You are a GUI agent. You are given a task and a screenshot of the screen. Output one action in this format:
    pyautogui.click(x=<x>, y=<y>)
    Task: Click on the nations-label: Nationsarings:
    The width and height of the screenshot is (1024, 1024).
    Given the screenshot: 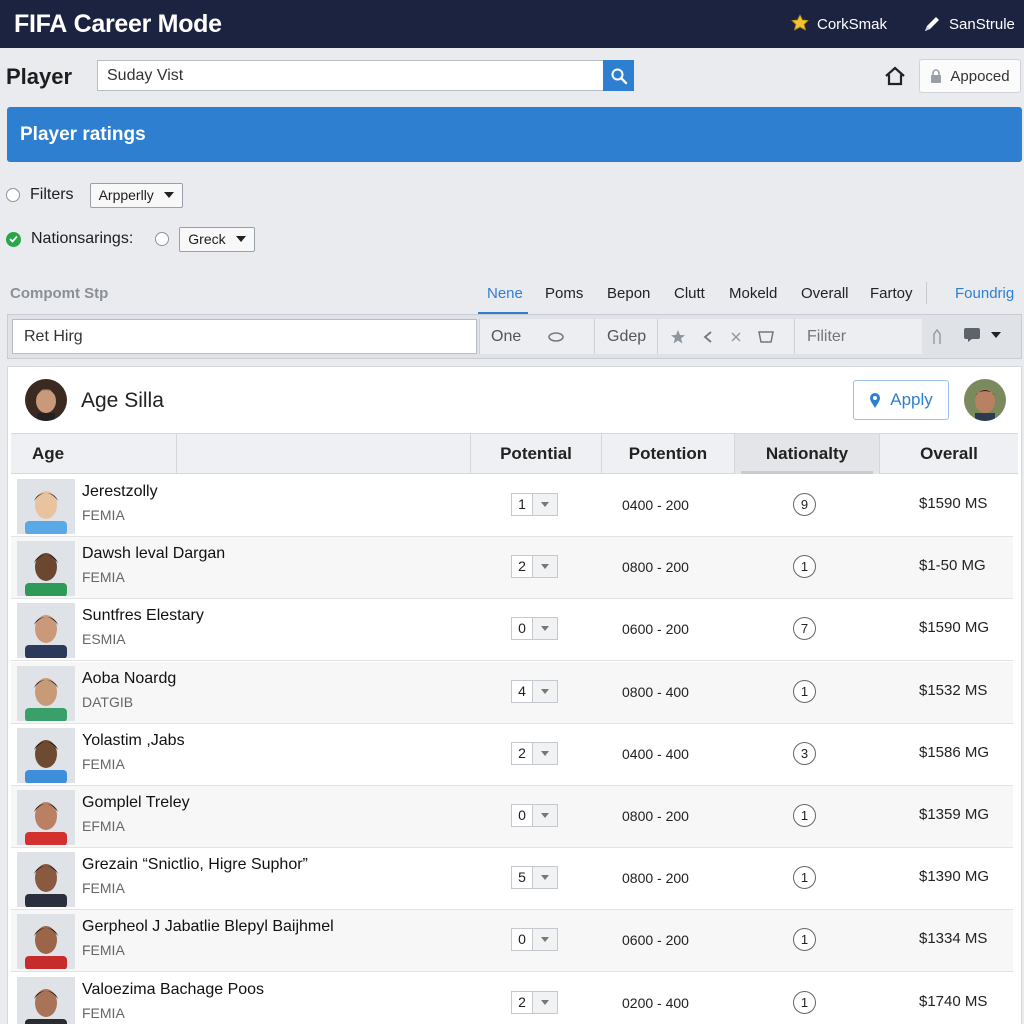 What is the action you would take?
    pyautogui.click(x=82, y=238)
    